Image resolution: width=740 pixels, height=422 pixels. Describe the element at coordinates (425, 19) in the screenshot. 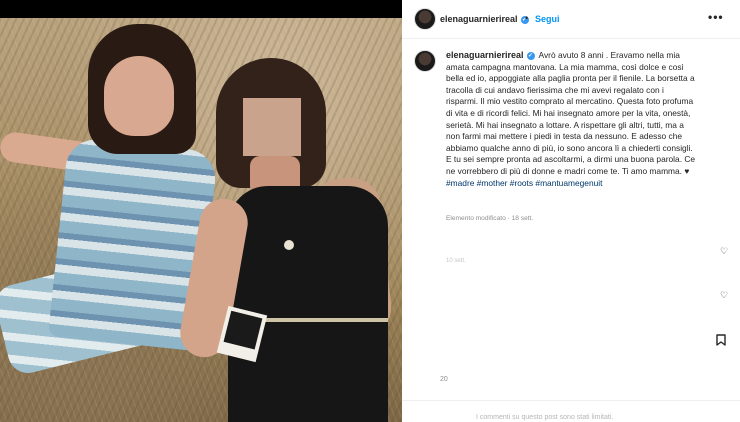

I see `avatar` at that location.